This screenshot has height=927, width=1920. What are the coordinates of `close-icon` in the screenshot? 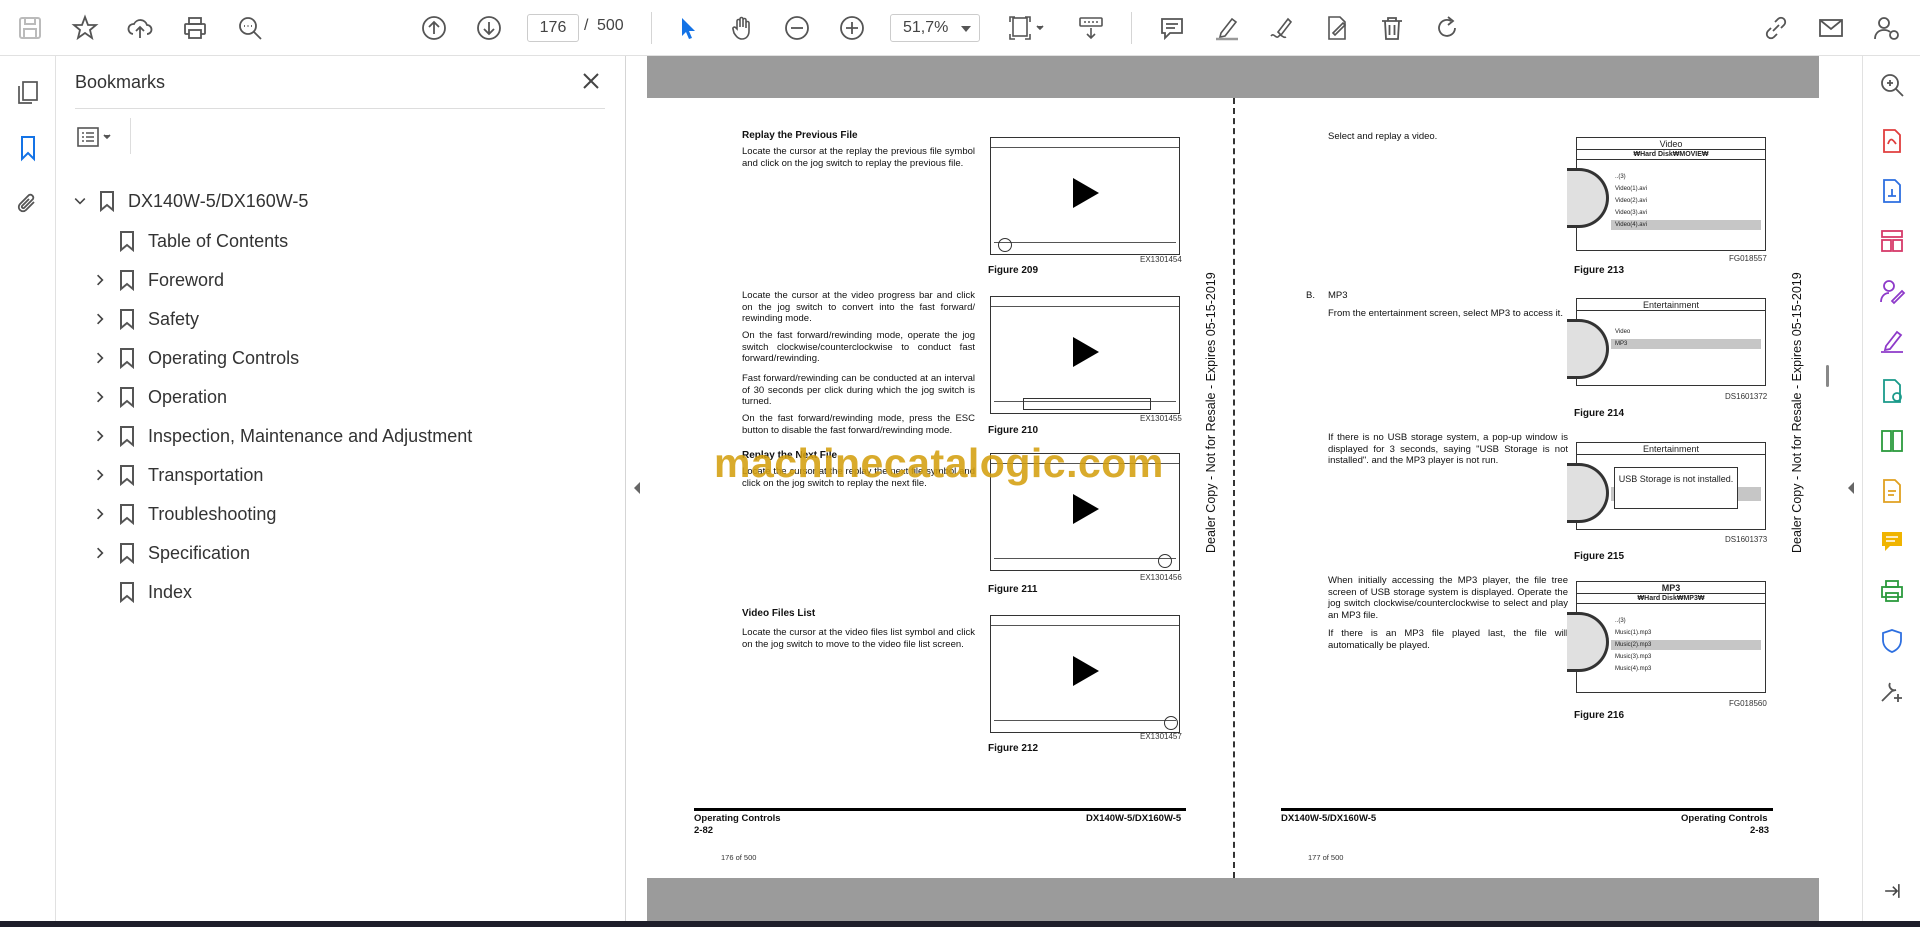 It's located at (591, 81).